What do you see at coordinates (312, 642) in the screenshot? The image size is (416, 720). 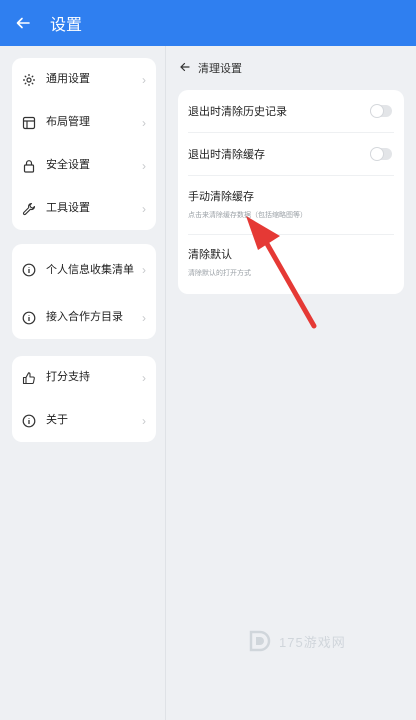 I see `watermark-text: 175游戏网` at bounding box center [312, 642].